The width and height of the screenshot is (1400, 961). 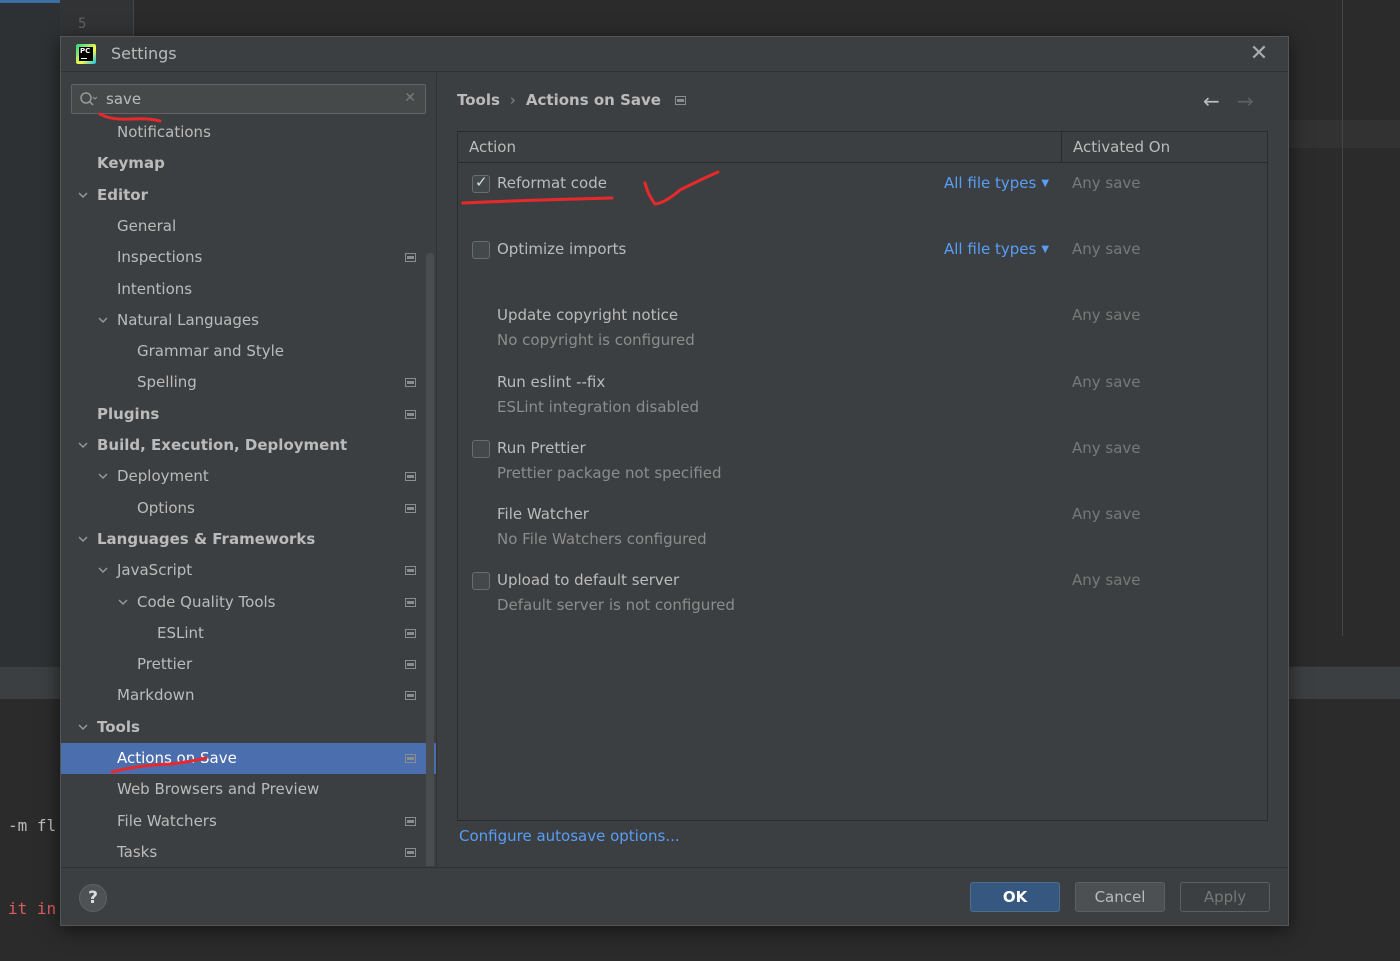 What do you see at coordinates (248, 664) in the screenshot?
I see `tree-item: Prettier` at bounding box center [248, 664].